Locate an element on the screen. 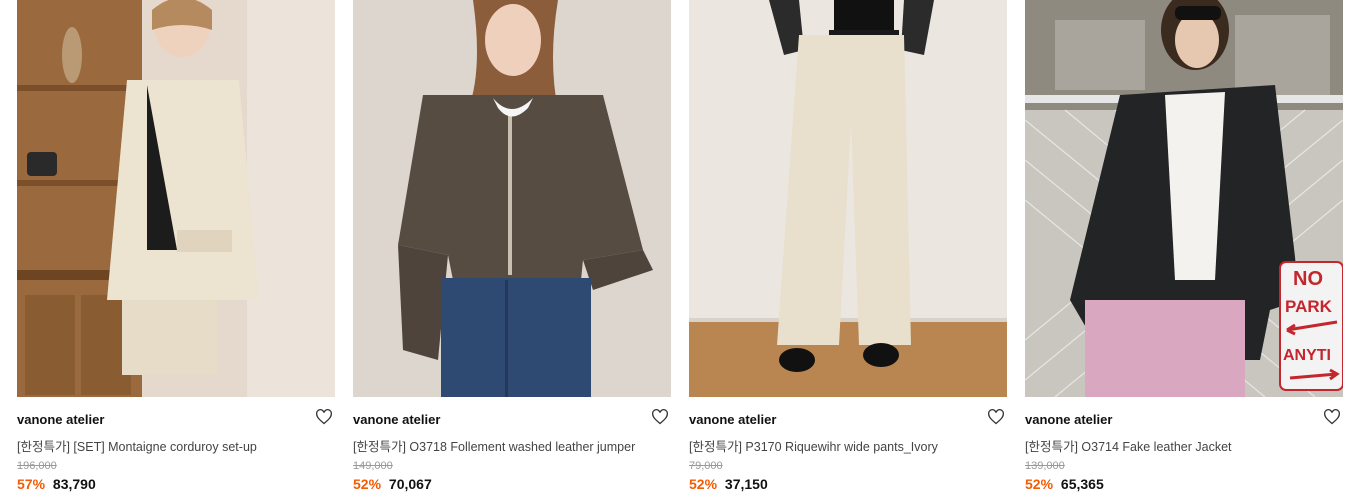 This screenshot has height=502, width=1358. sale-price: 70,067 is located at coordinates (410, 484).